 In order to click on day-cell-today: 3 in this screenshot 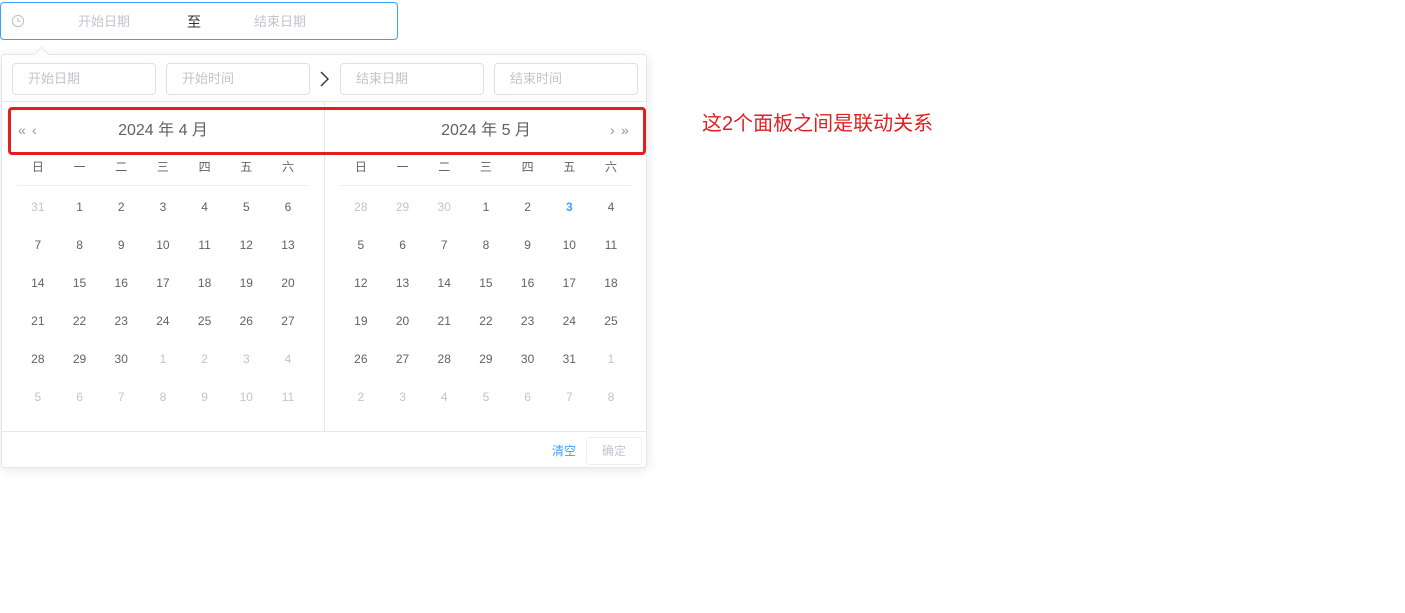, I will do `click(569, 207)`.